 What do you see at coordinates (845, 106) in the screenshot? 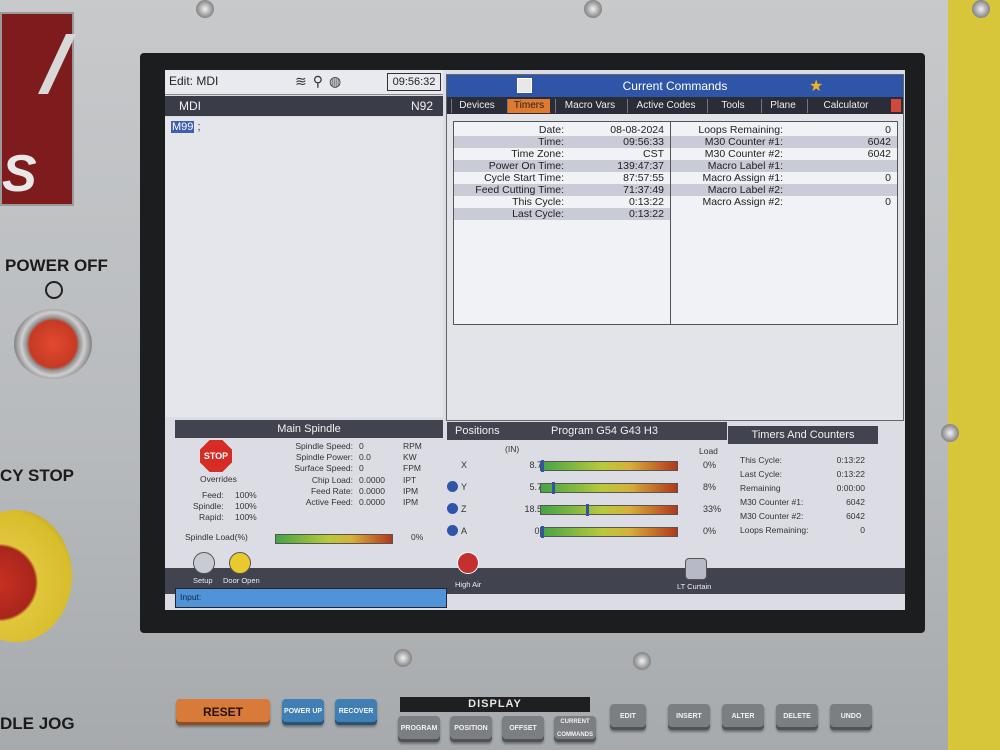
I see `tab-calculator: Calculator` at bounding box center [845, 106].